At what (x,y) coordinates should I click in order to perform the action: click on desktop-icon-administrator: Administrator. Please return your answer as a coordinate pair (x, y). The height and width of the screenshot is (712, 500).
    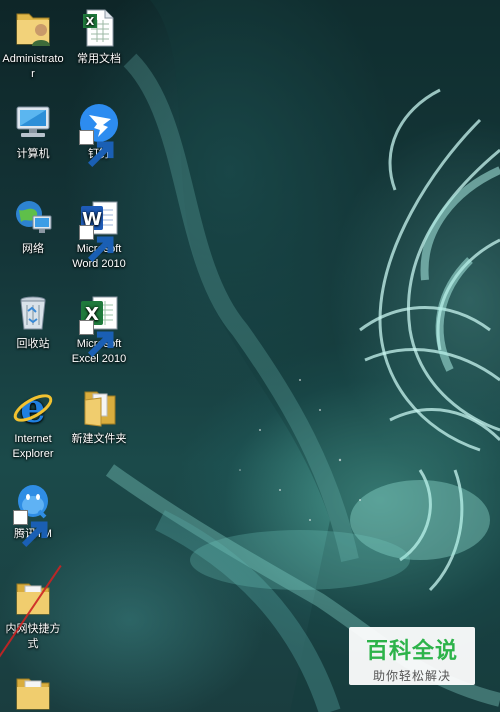
    Looking at the image, I should click on (33, 44).